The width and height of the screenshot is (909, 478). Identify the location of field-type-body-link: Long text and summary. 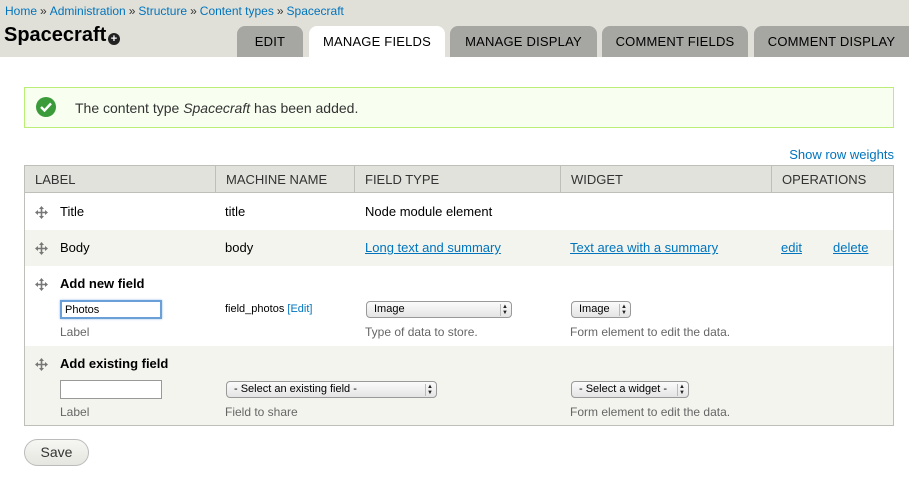
(433, 247).